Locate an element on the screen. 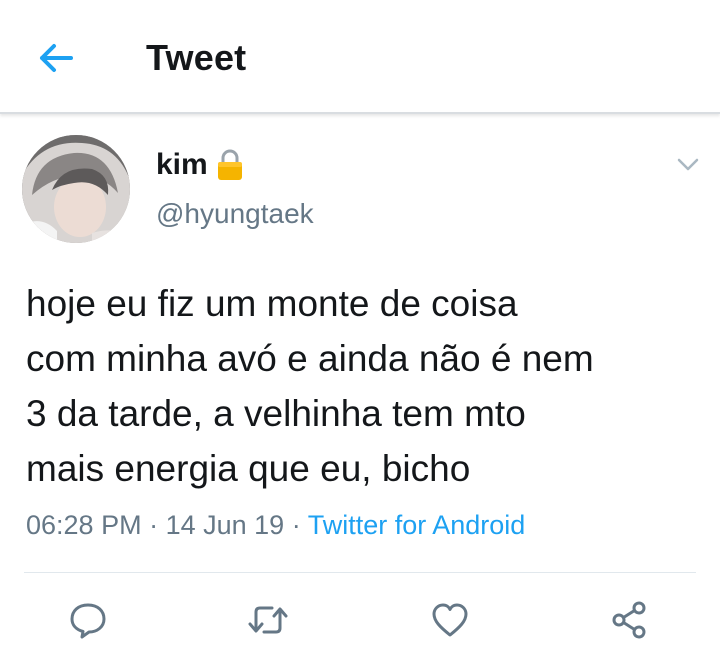  arrow-left-icon is located at coordinates (56, 58).